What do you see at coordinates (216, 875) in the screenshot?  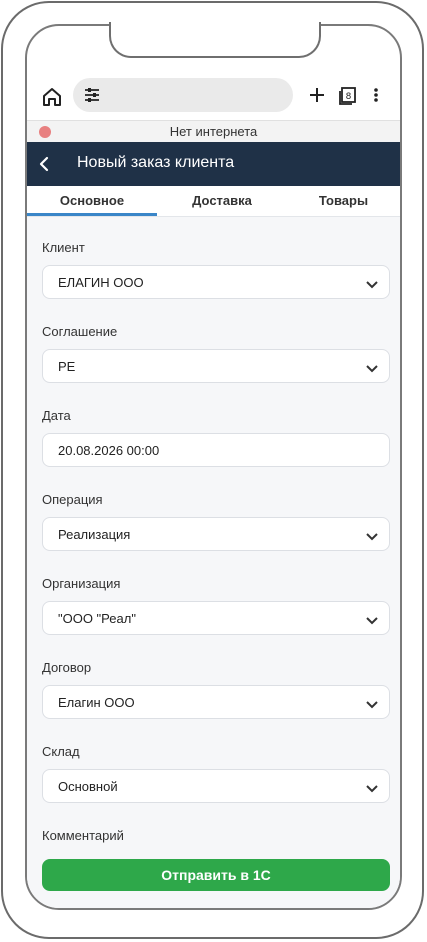 I see `send-to-1c-button: Отправить в 1С` at bounding box center [216, 875].